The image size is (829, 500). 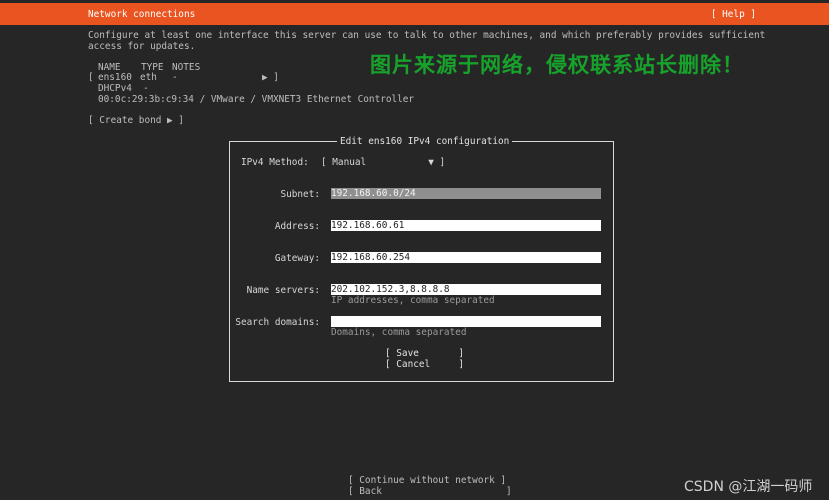 I want to click on help-button: [ Help ], so click(x=733, y=14).